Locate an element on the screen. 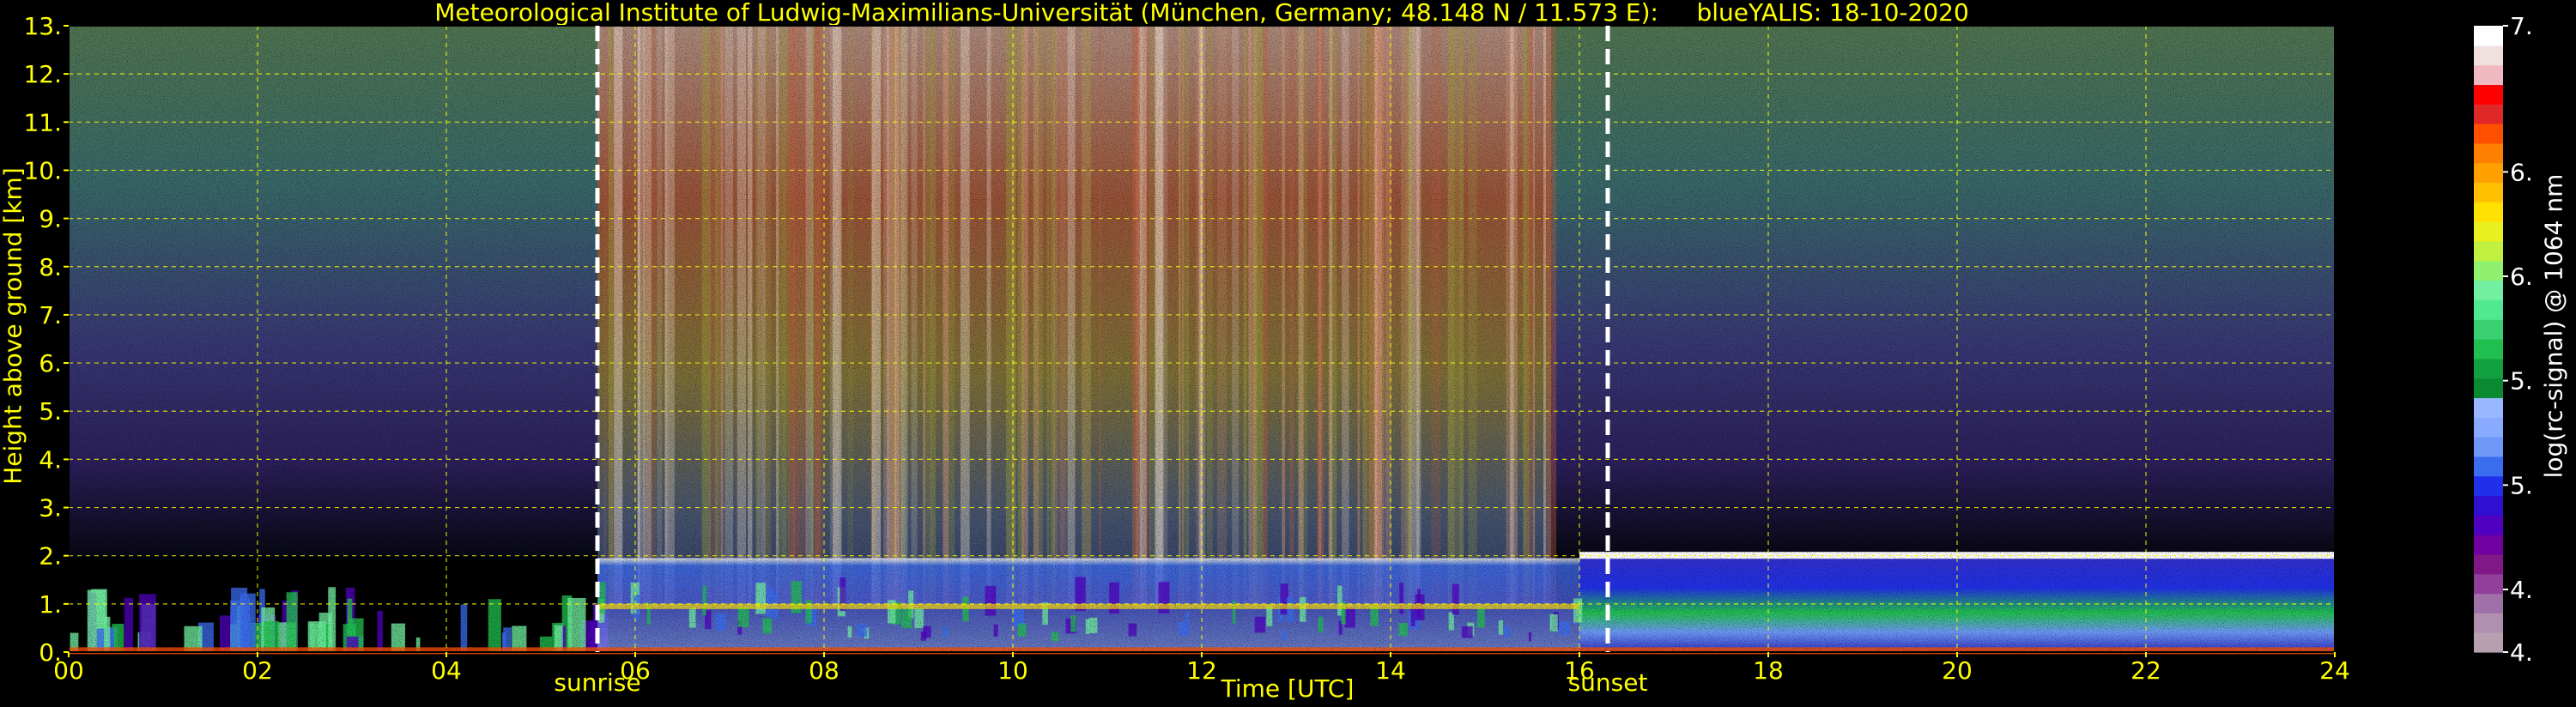  y-tick-label: 0. is located at coordinates (50, 653).